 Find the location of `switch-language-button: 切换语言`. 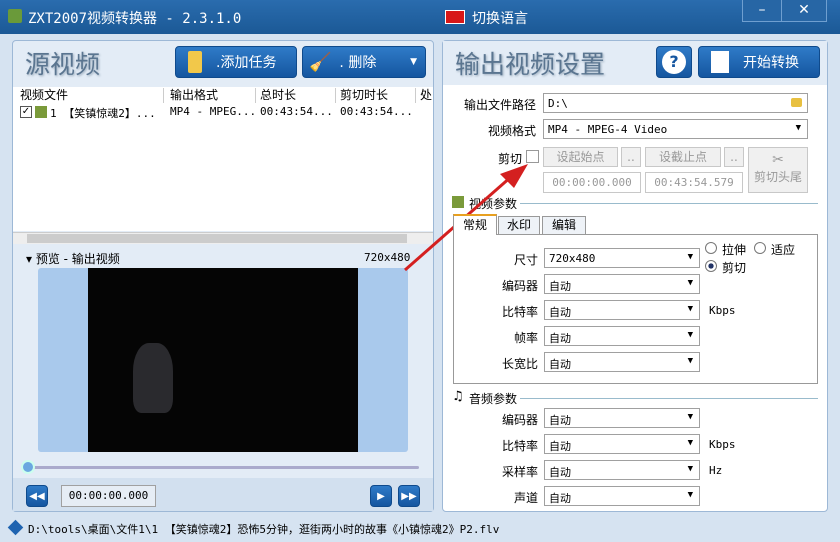

switch-language-button: 切换语言 is located at coordinates (500, 18).